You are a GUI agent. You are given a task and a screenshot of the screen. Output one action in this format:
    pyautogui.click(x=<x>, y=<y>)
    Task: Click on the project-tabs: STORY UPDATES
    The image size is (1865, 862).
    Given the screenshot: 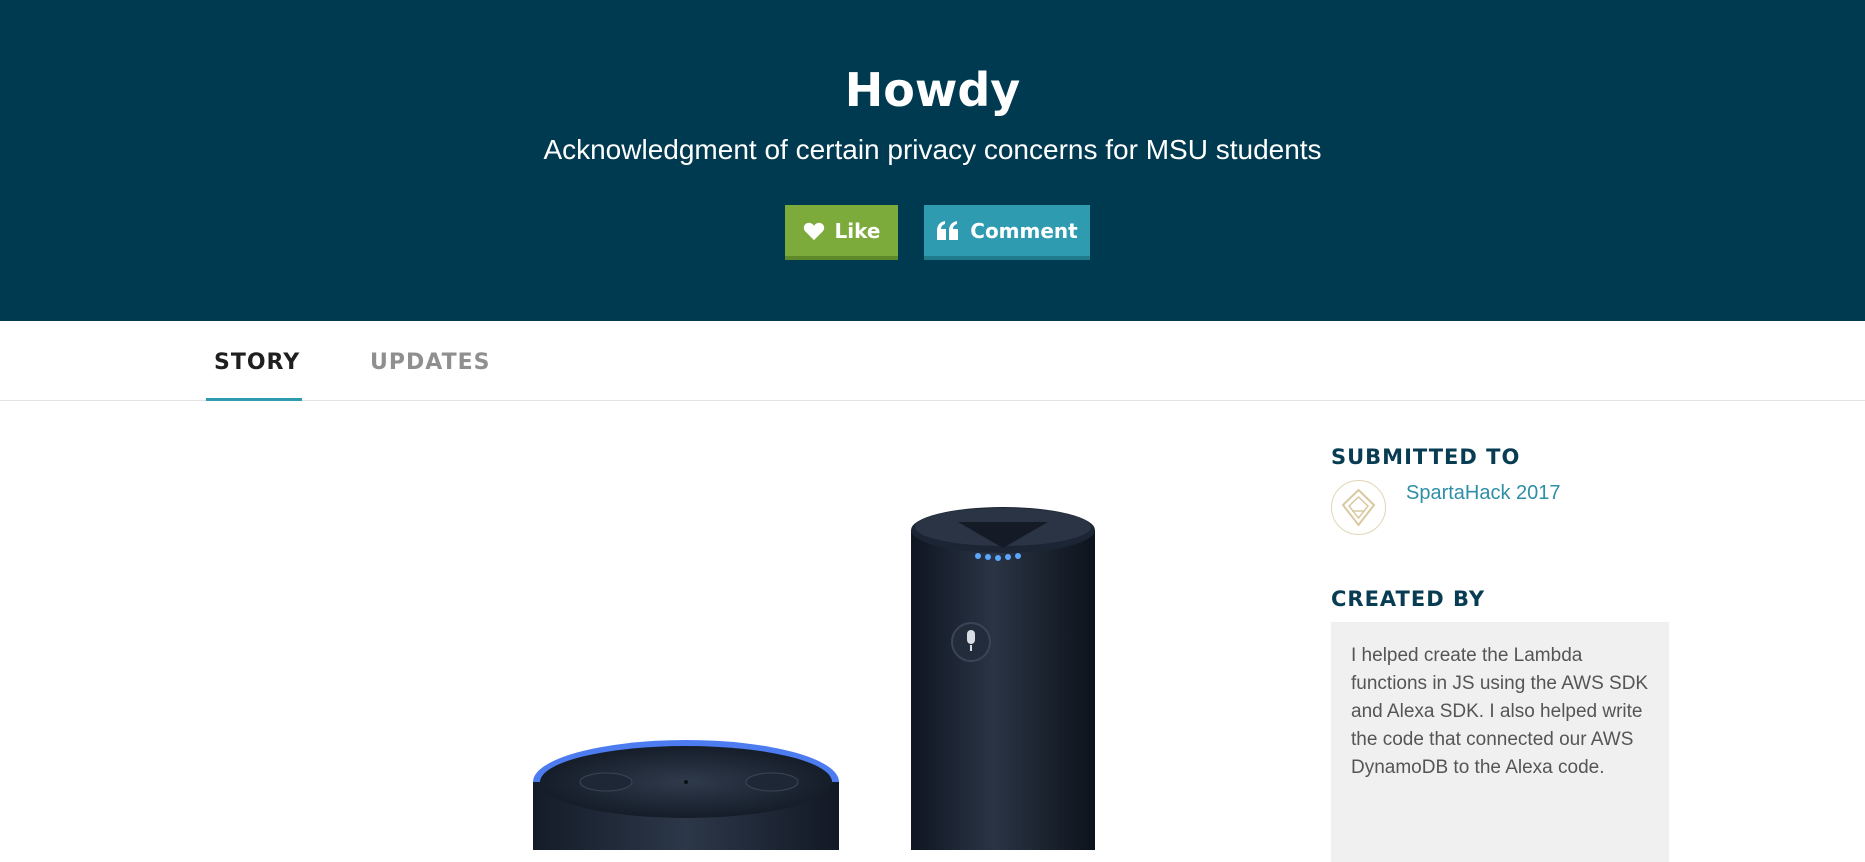 What is the action you would take?
    pyautogui.click(x=932, y=361)
    